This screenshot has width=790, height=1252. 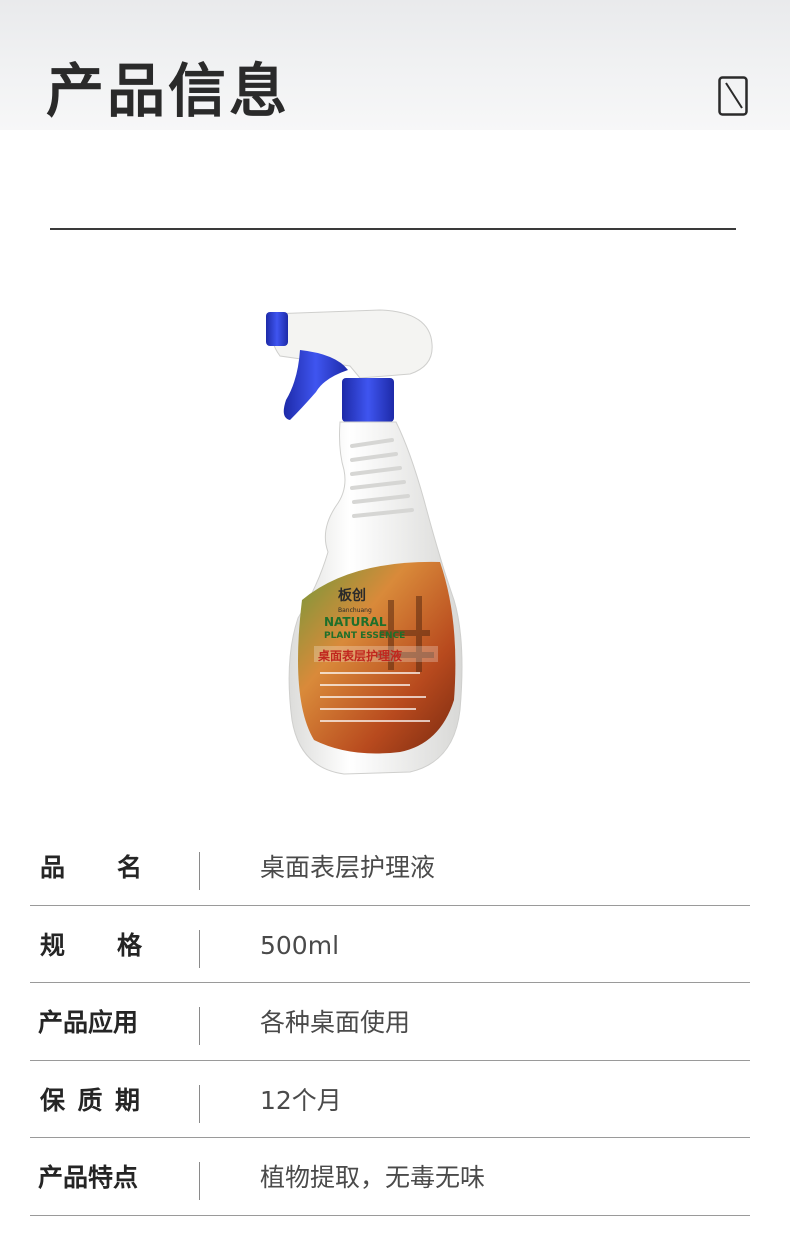 I want to click on brand-mark: 板创, so click(x=352, y=595).